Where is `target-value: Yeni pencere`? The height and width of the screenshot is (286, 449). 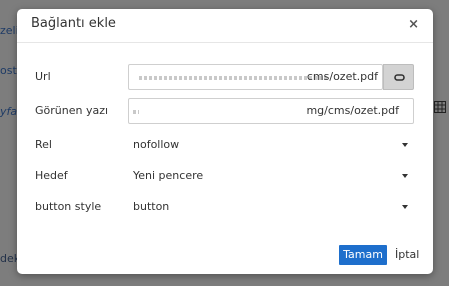 target-value: Yeni pencere is located at coordinates (168, 175).